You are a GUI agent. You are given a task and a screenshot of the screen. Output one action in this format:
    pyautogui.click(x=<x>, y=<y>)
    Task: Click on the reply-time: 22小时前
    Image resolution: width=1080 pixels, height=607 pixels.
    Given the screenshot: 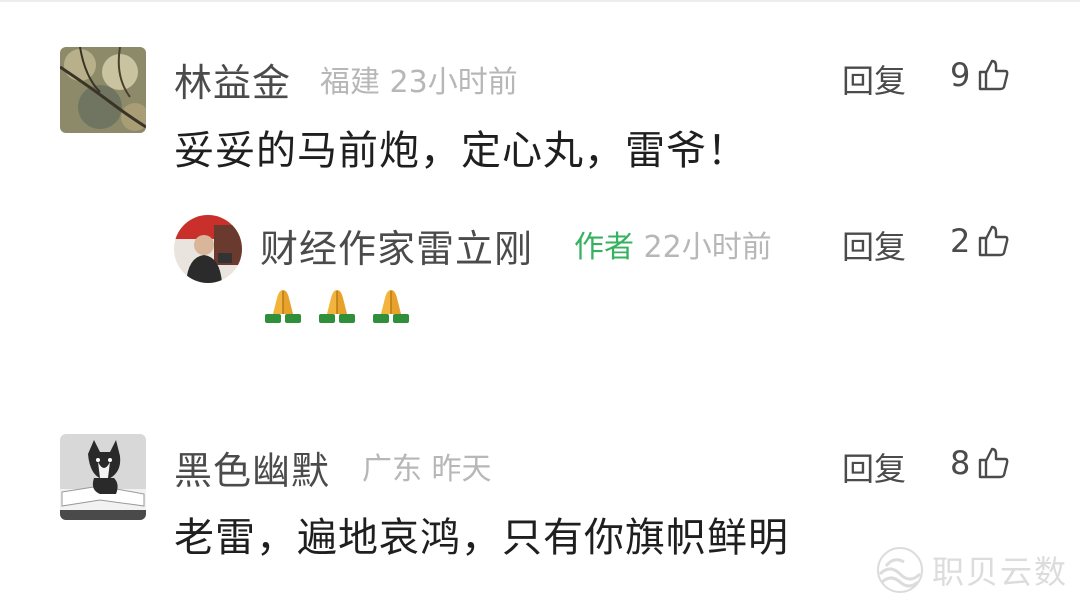 What is the action you would take?
    pyautogui.click(x=707, y=247)
    